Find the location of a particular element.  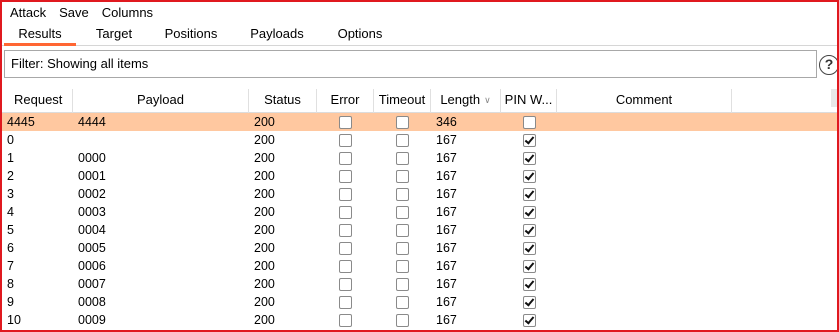

question-mark-icon: ? is located at coordinates (828, 65).